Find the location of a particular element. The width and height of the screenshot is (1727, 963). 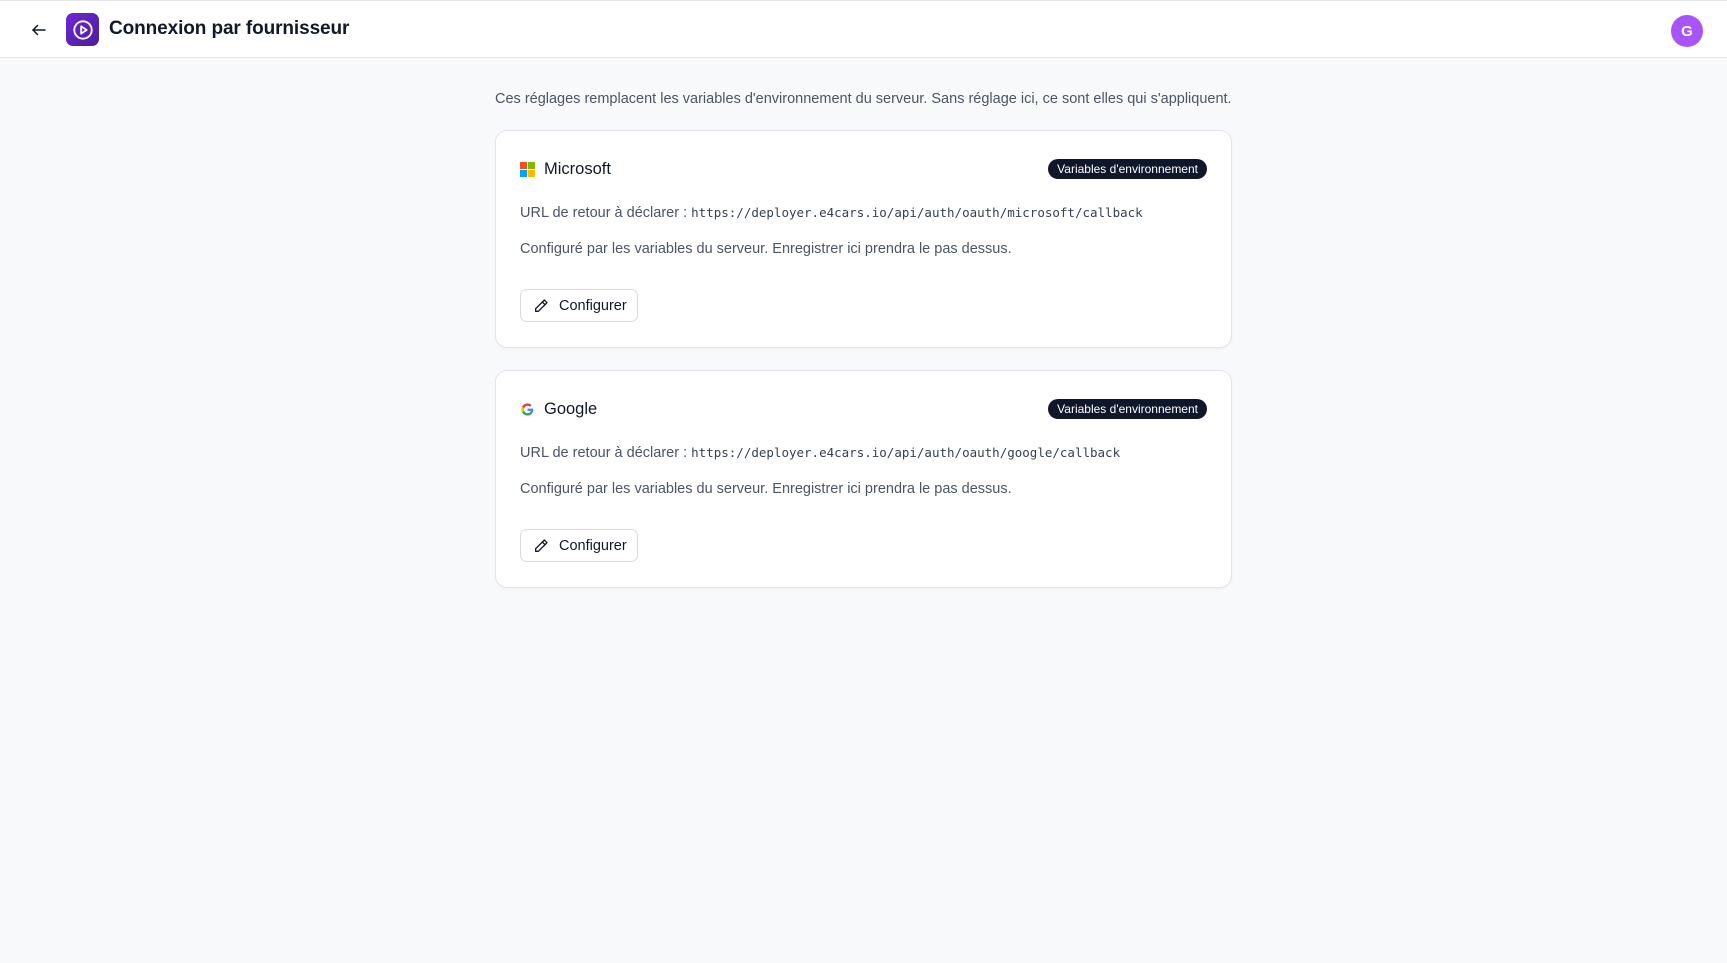

provider-name: Microsoft is located at coordinates (577, 168).